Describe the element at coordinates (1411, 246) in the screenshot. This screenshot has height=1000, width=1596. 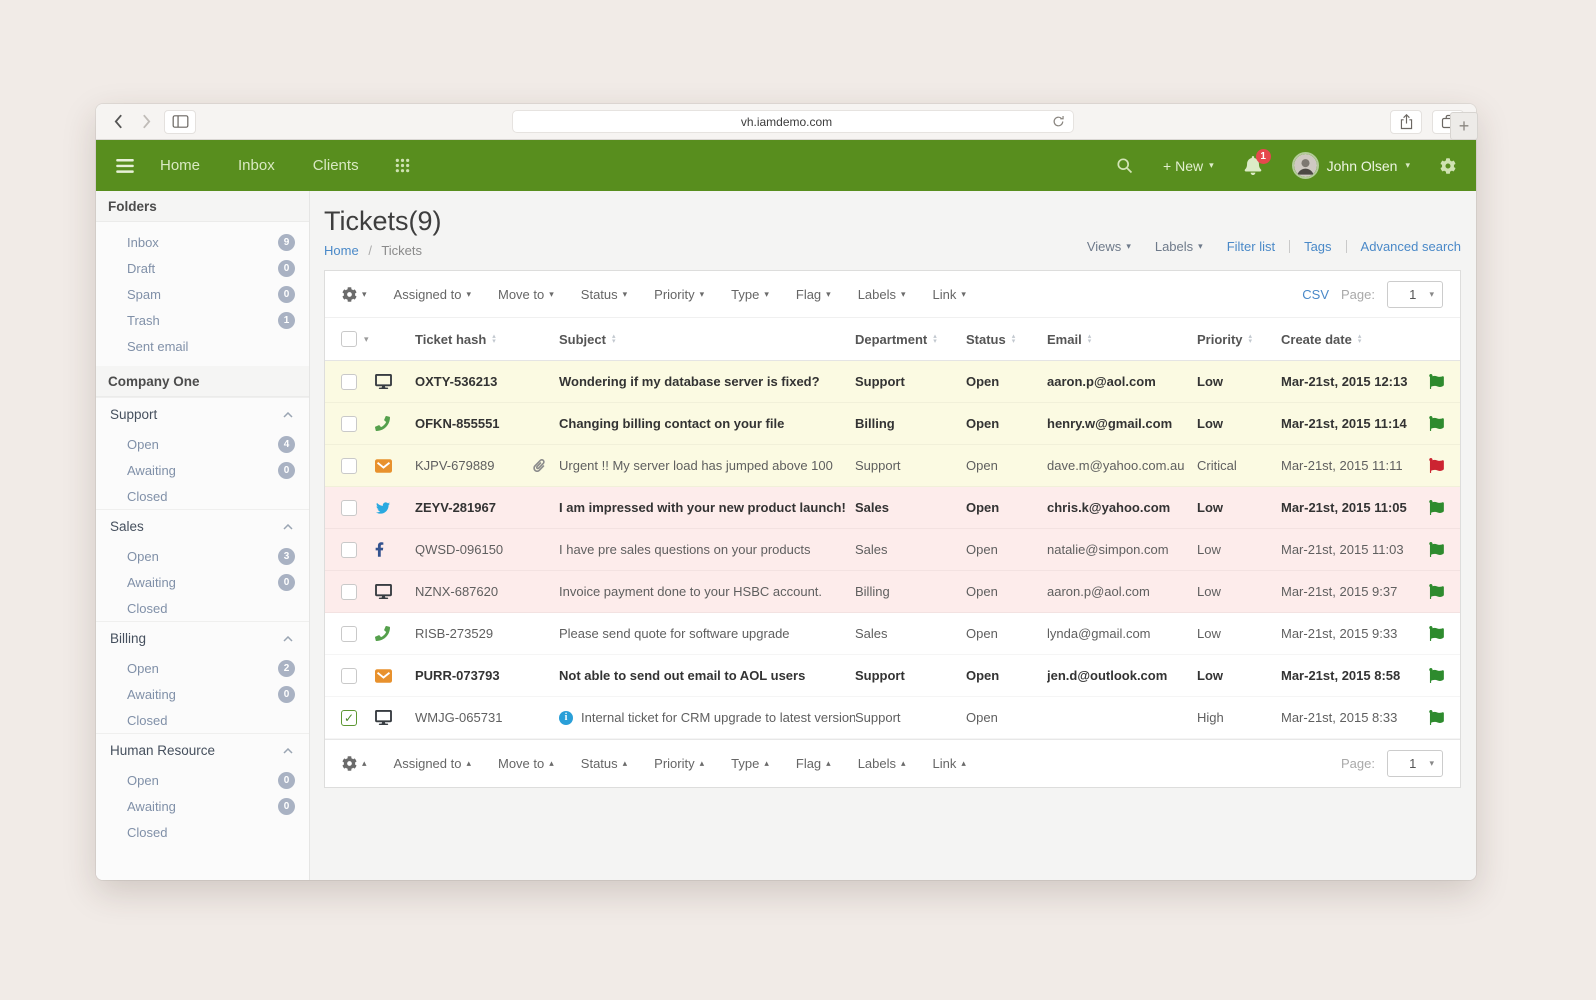
I see `advanced-search-link: Advanced search` at that location.